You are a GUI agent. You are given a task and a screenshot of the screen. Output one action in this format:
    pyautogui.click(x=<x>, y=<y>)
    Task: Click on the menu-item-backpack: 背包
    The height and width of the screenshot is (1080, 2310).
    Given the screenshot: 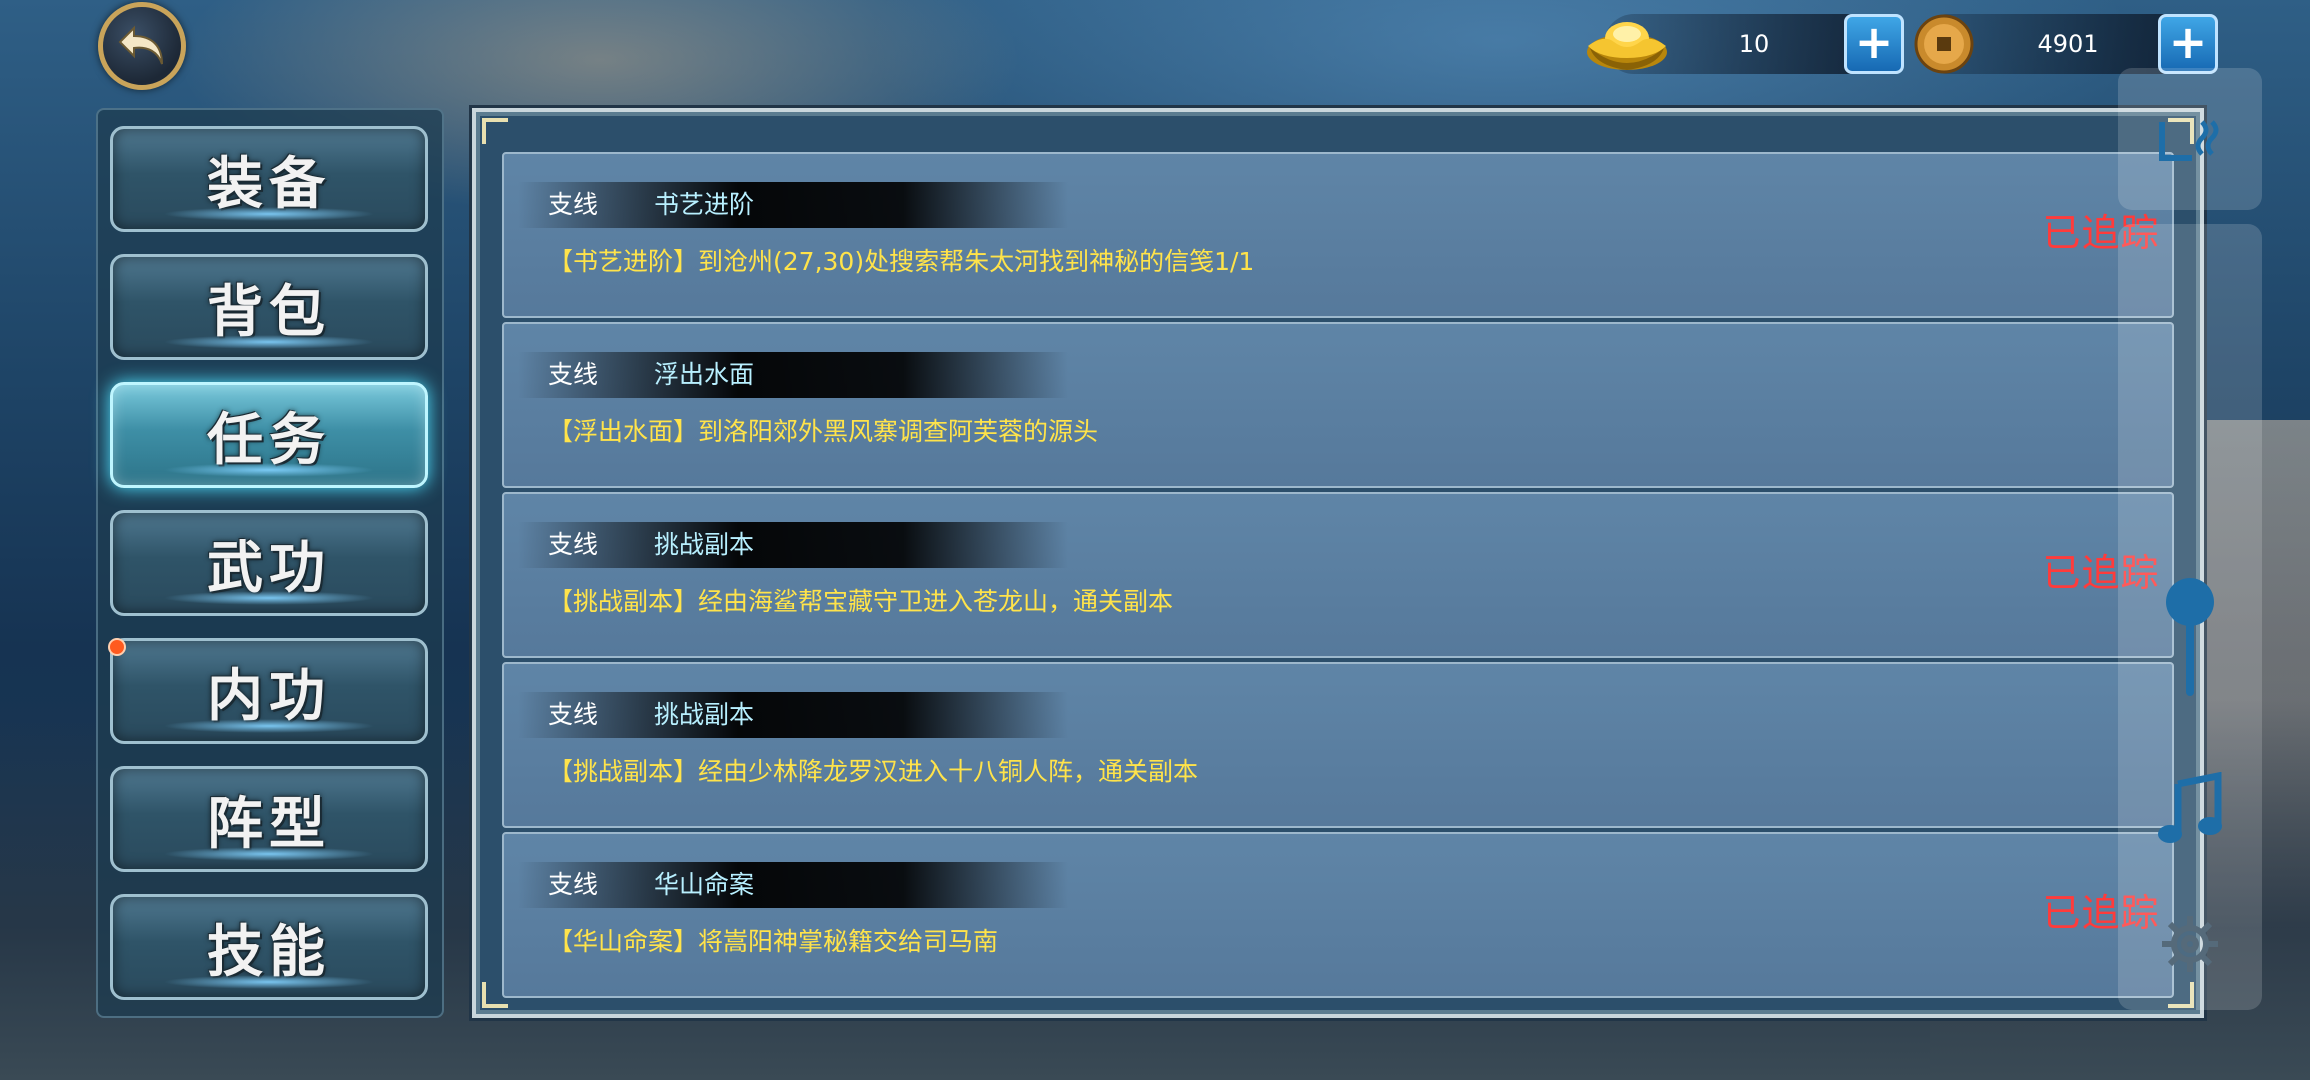 What is the action you would take?
    pyautogui.click(x=269, y=307)
    